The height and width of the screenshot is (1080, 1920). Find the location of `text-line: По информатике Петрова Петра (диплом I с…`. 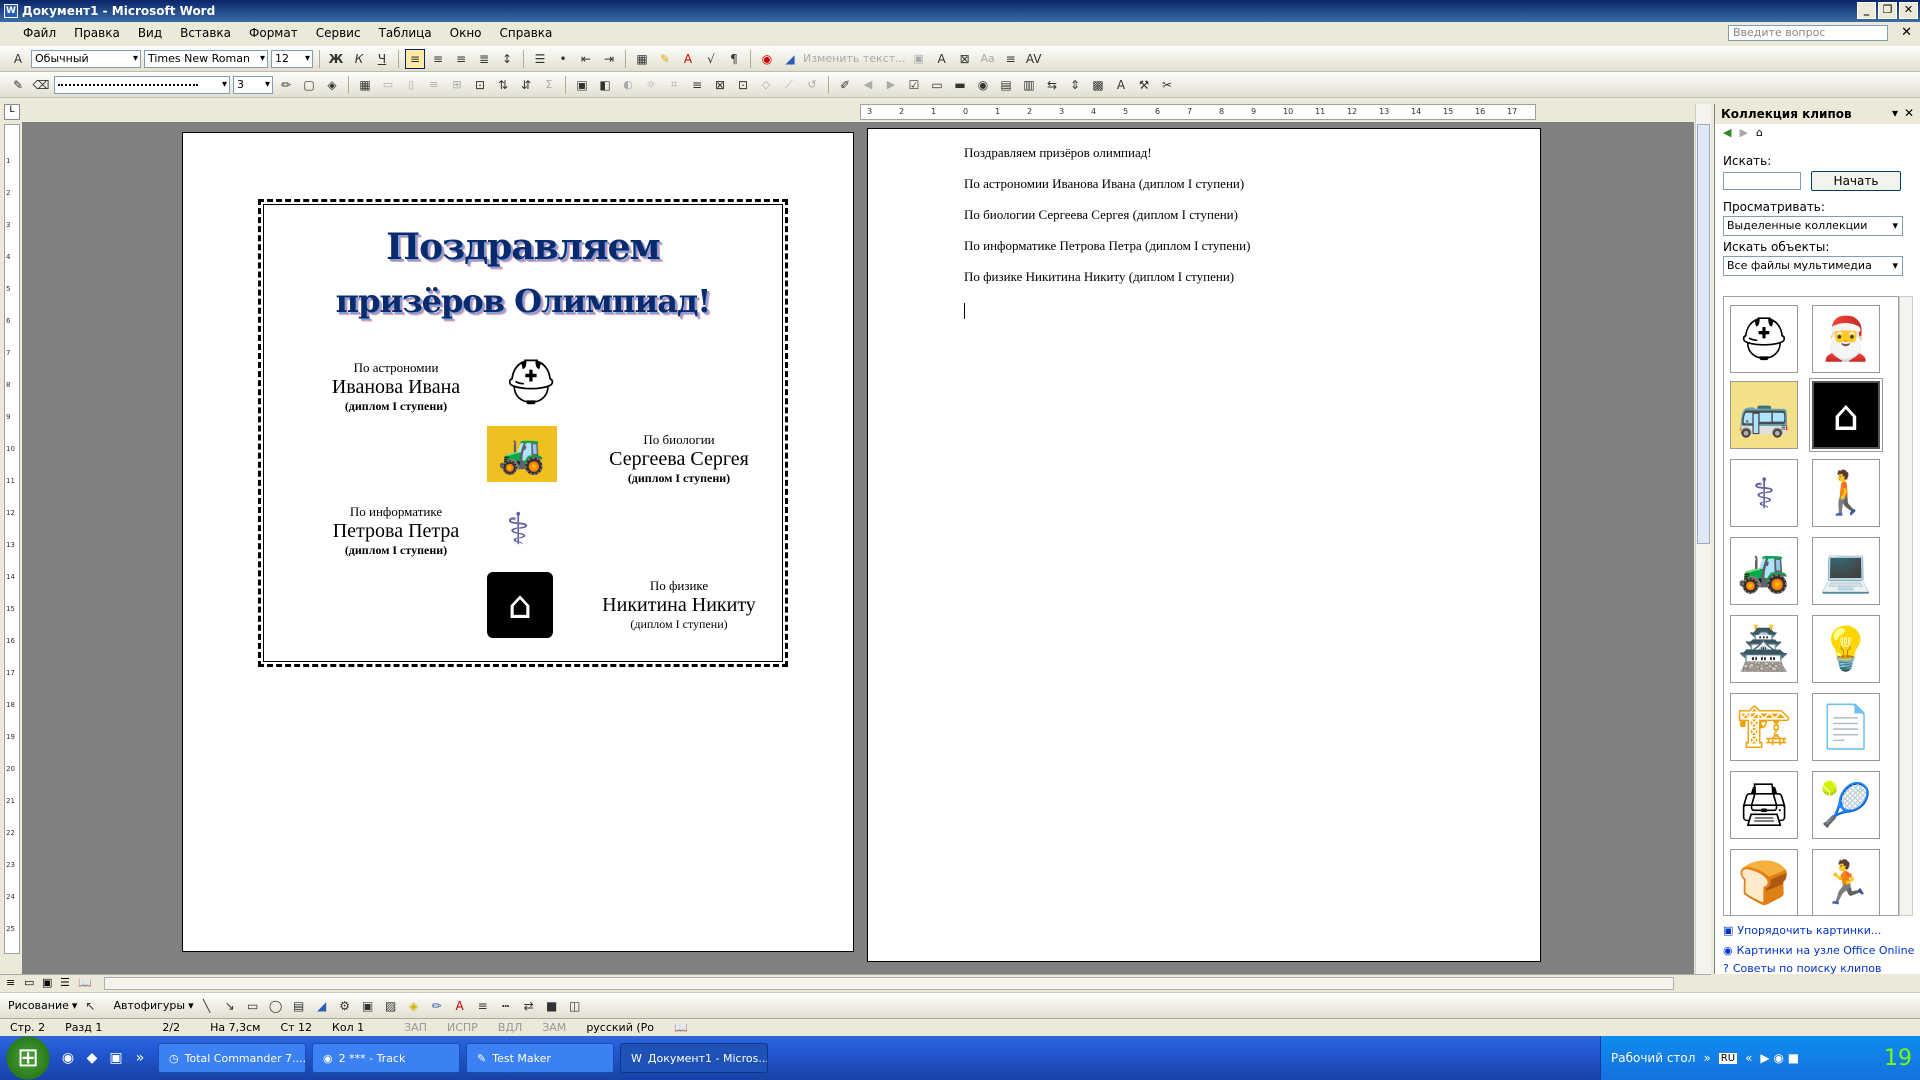

text-line: По информатике Петрова Петра (диплом I с… is located at coordinates (1107, 246).